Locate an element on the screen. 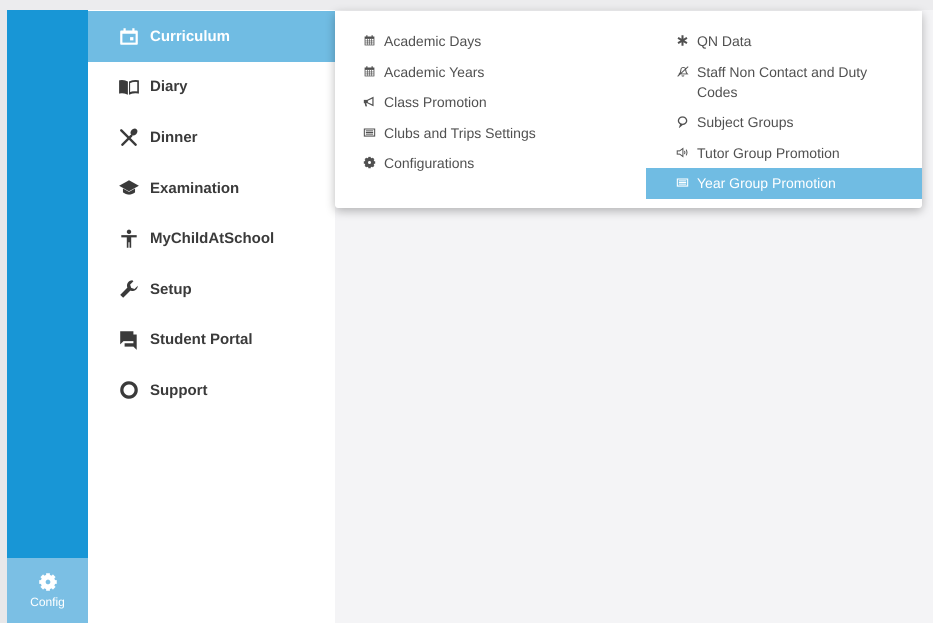  asterisk-icon is located at coordinates (682, 40).